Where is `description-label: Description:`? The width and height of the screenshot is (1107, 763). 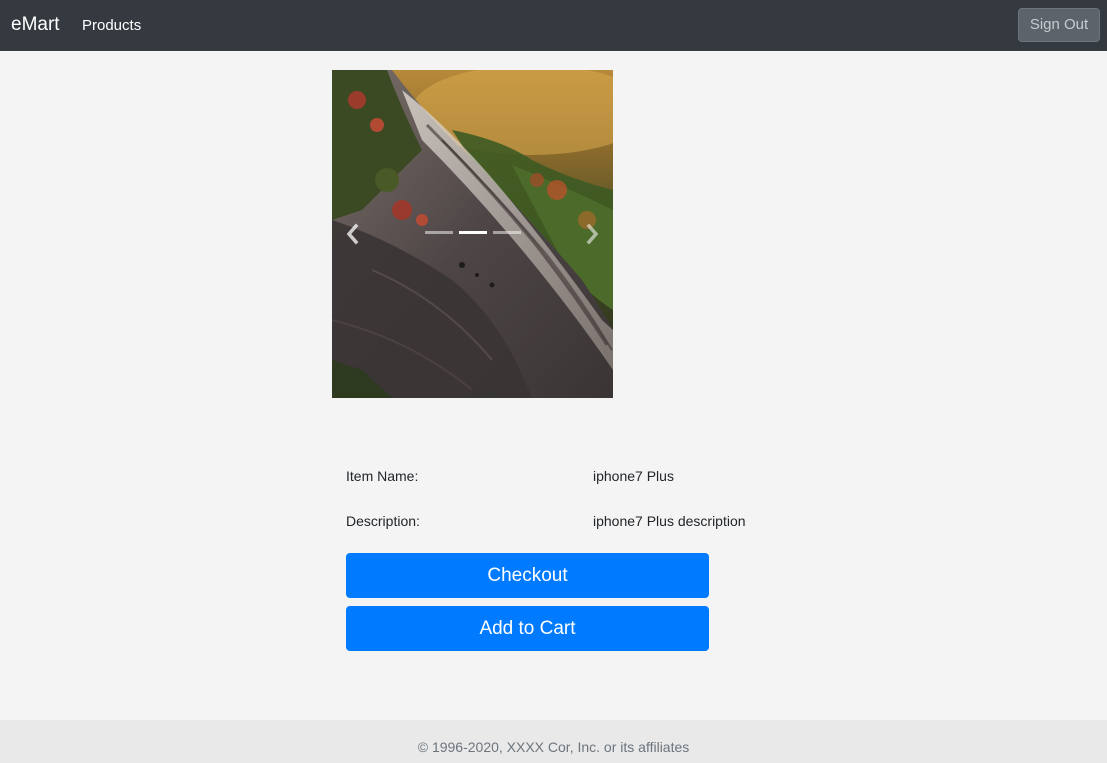
description-label: Description: is located at coordinates (383, 521).